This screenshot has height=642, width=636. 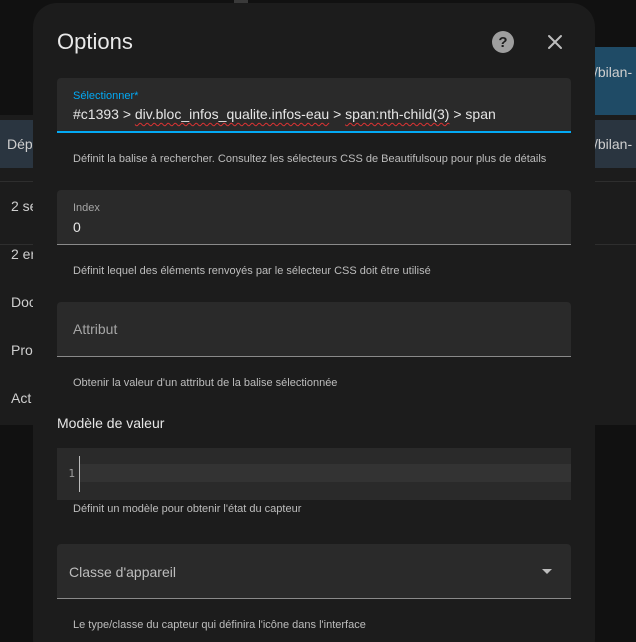 I want to click on selector-label: Sélectionner*, so click(x=106, y=96).